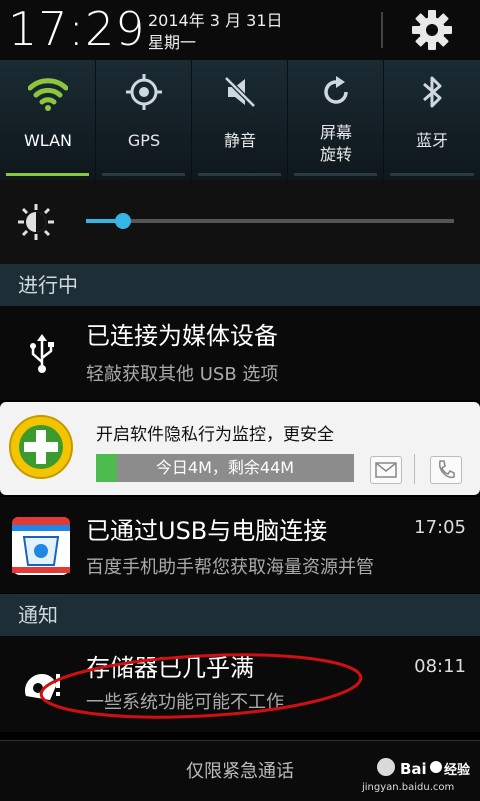  I want to click on gear-icon, so click(432, 30).